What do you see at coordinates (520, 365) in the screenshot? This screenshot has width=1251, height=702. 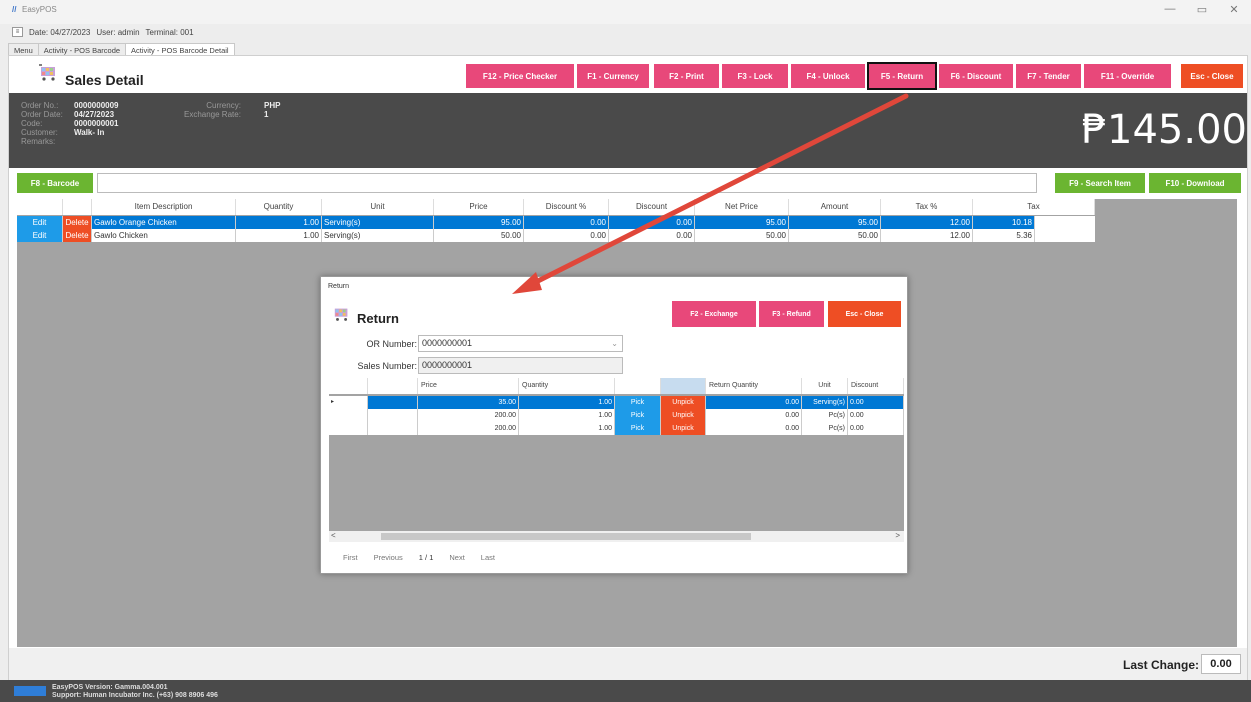 I see `sales-number-field: 0000000001` at bounding box center [520, 365].